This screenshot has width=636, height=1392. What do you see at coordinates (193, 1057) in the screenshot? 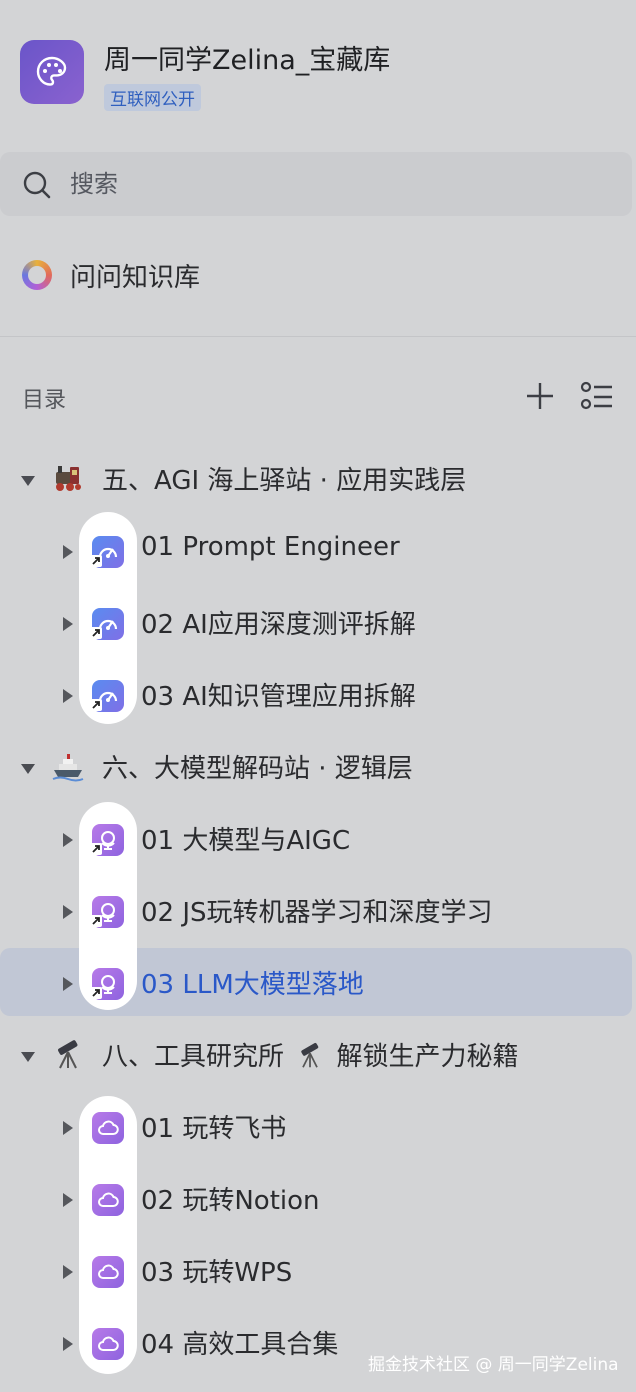
I see `section-title-part: 八、工具研究所` at bounding box center [193, 1057].